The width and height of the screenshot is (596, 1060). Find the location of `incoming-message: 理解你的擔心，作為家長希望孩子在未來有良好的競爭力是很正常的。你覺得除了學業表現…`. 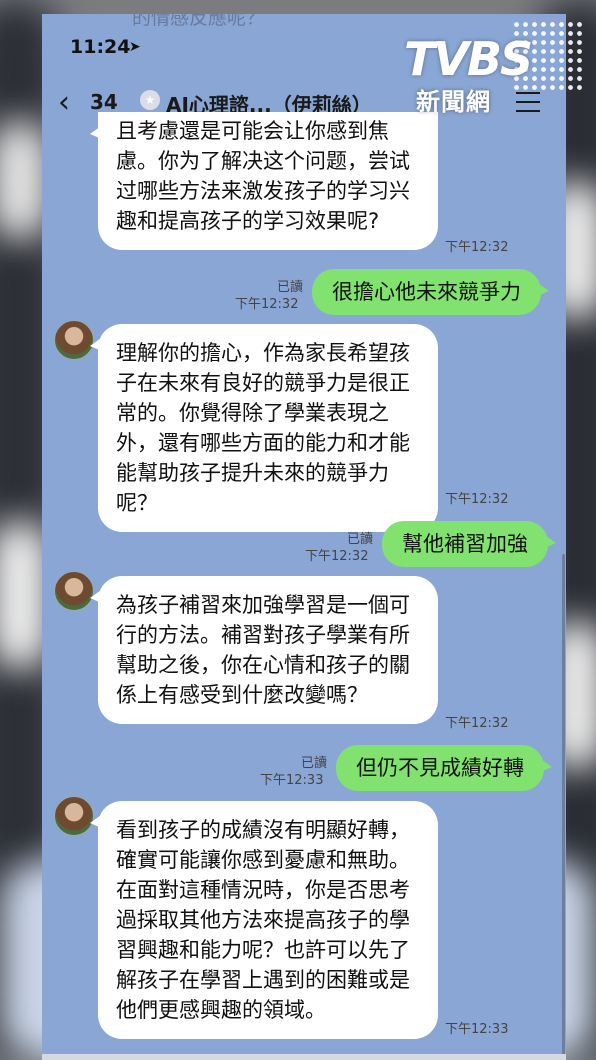

incoming-message: 理解你的擔心，作為家長希望孩子在未來有良好的競爭力是很正常的。你覺得除了學業表現… is located at coordinates (264, 428).